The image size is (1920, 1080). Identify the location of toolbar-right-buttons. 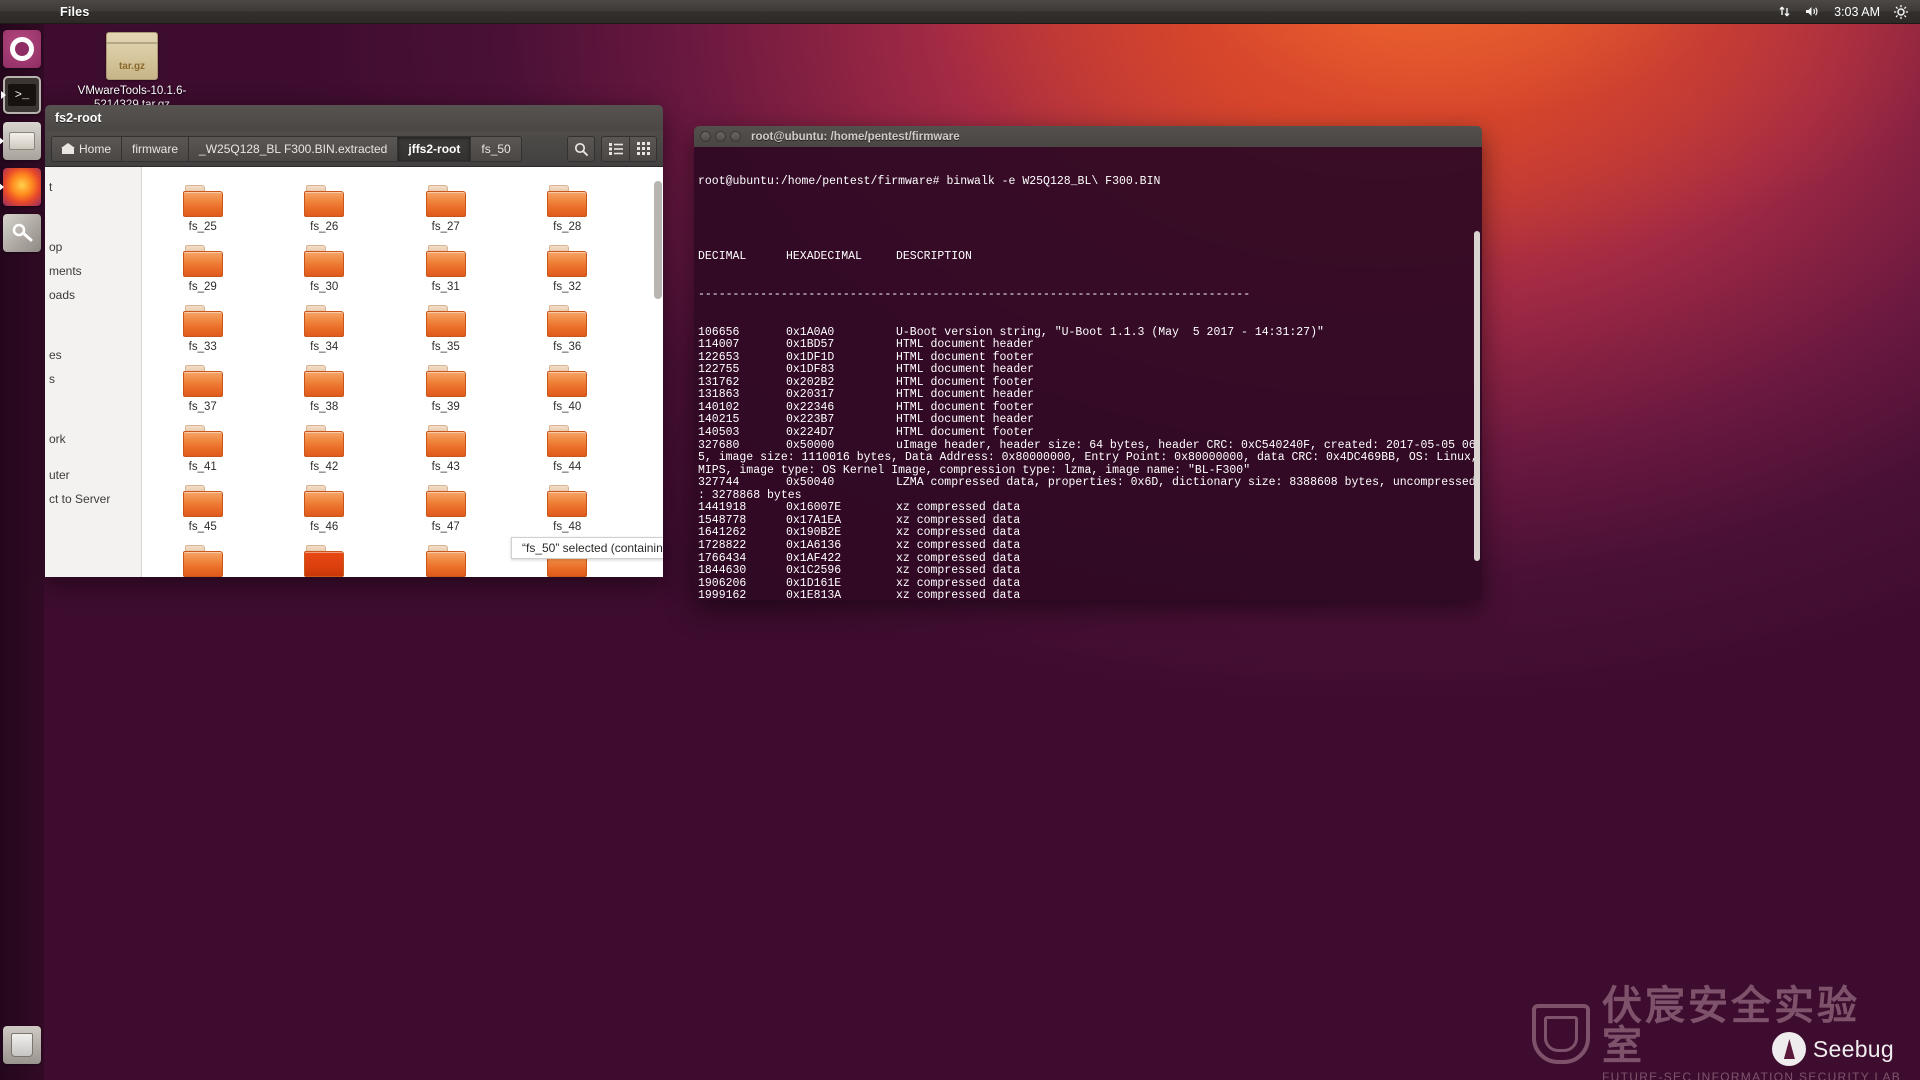
(612, 148).